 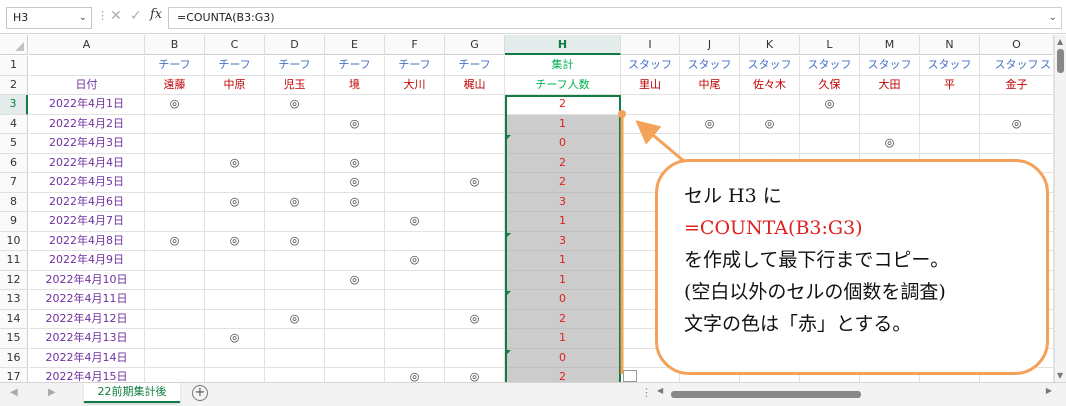 What do you see at coordinates (950, 85) in the screenshot?
I see `cell-N2: 平` at bounding box center [950, 85].